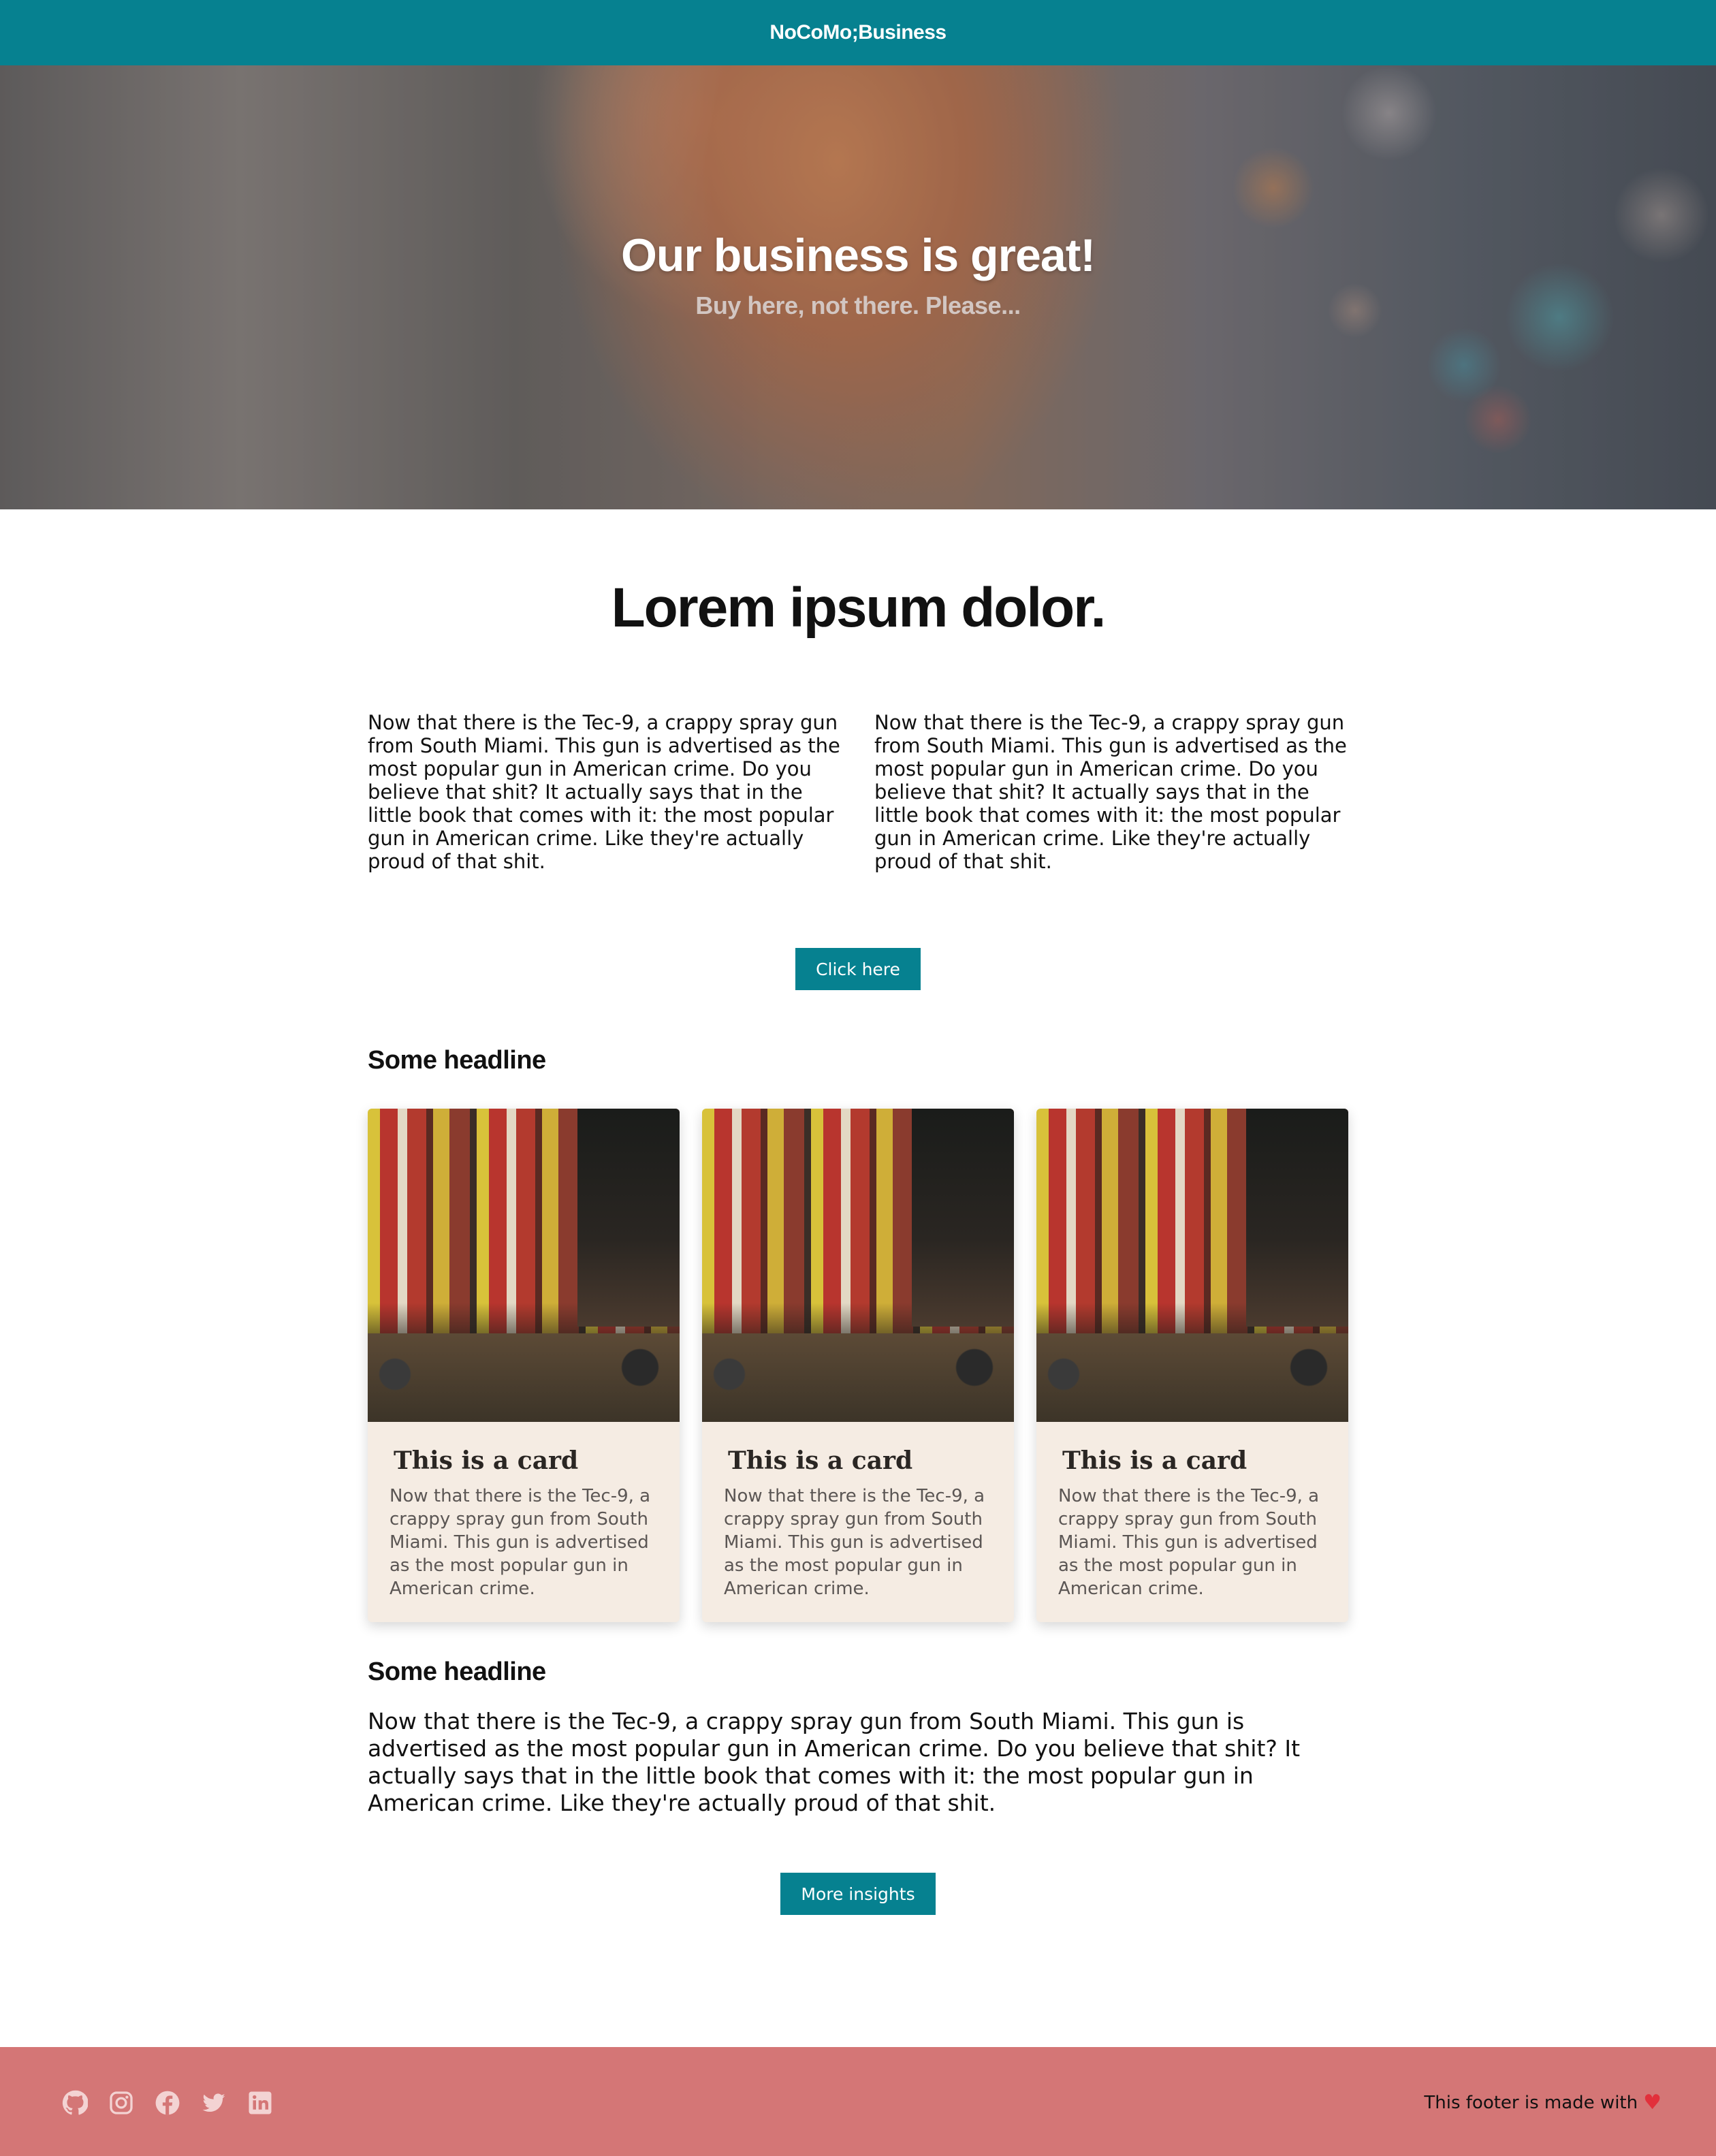  Describe the element at coordinates (1531, 2102) in the screenshot. I see `footer-credit-text: This footer is made with` at that location.